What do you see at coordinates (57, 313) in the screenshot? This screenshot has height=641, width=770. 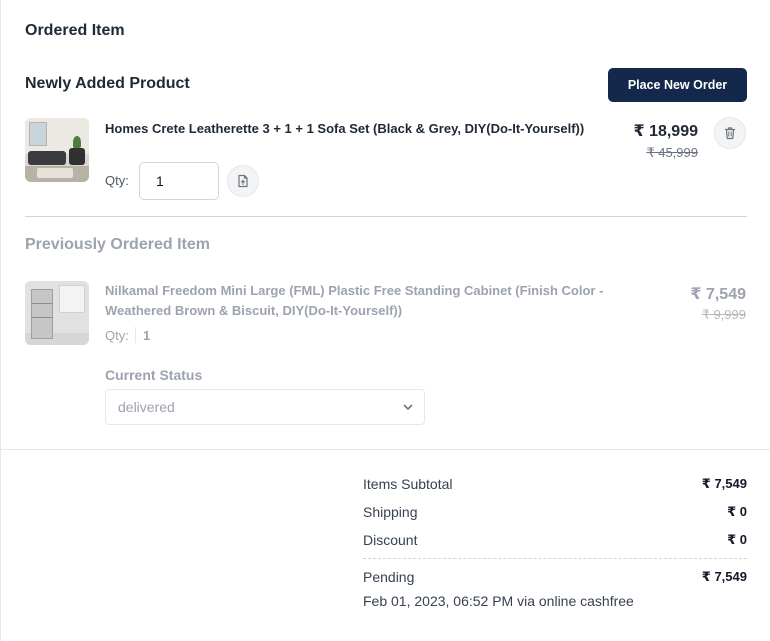 I see `cabinet-product-image` at bounding box center [57, 313].